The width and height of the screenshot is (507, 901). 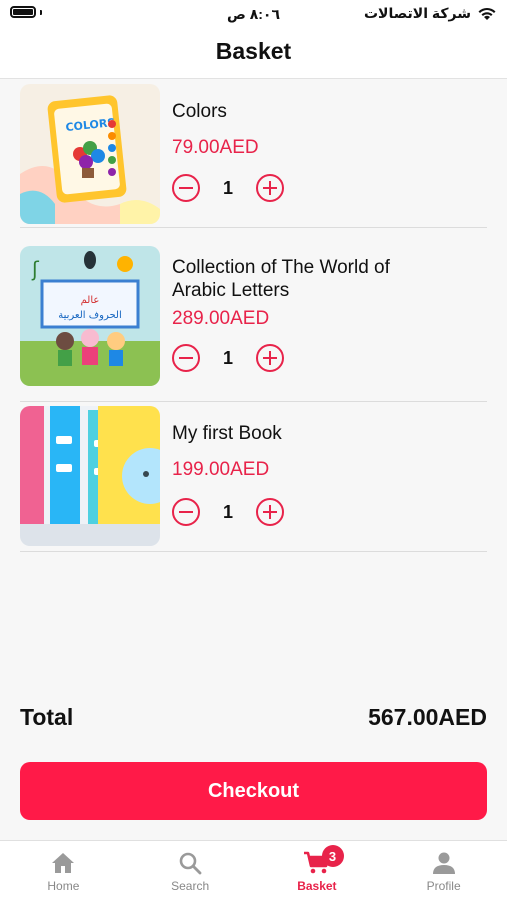 I want to click on basket-item: COLORS Colors 79.00AED 1, so click(x=253, y=155).